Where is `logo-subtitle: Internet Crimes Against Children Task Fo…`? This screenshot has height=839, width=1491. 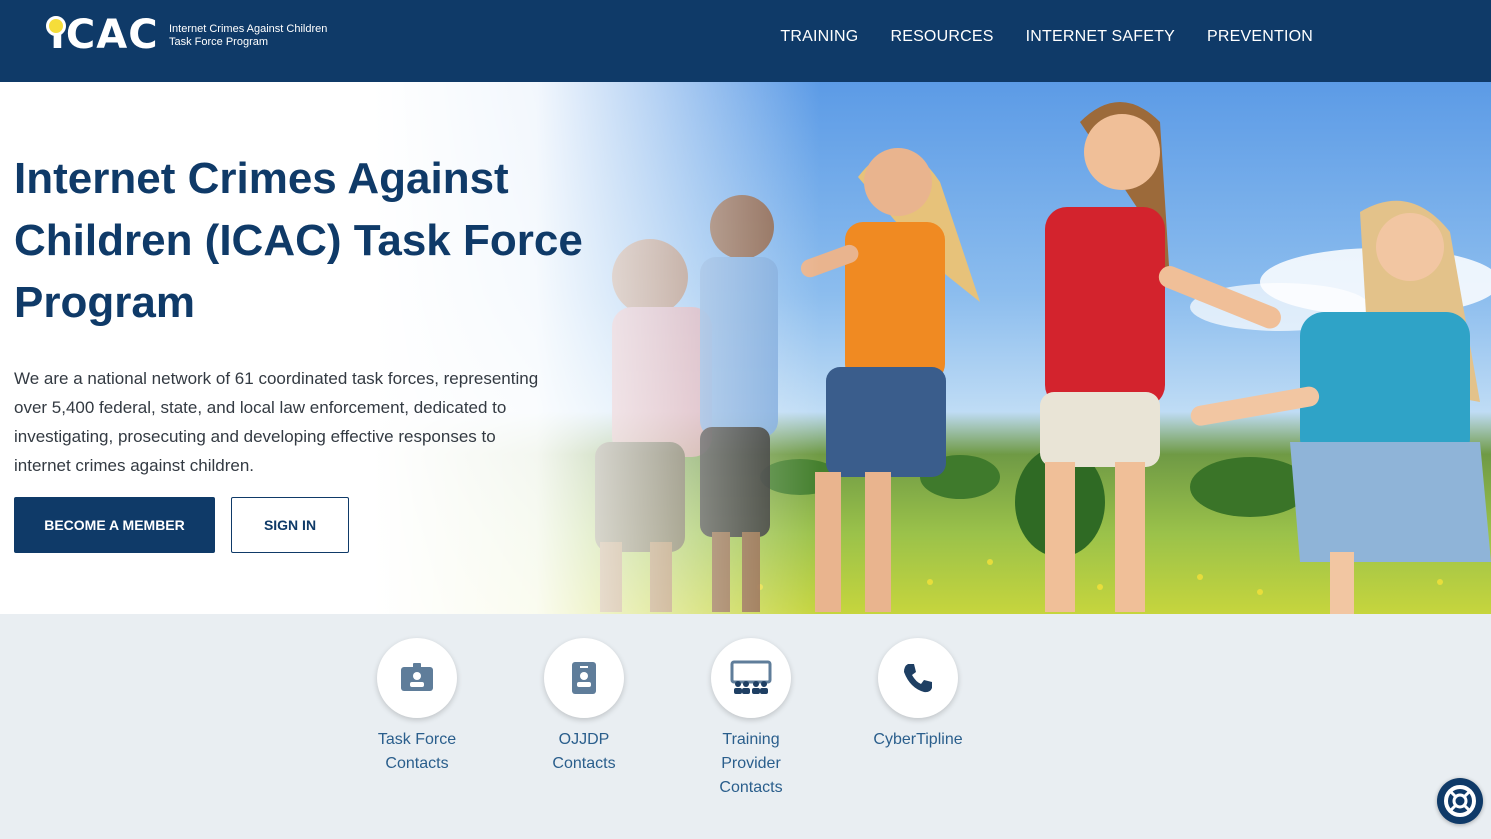
logo-subtitle: Internet Crimes Against Children Task Fo… is located at coordinates (248, 35).